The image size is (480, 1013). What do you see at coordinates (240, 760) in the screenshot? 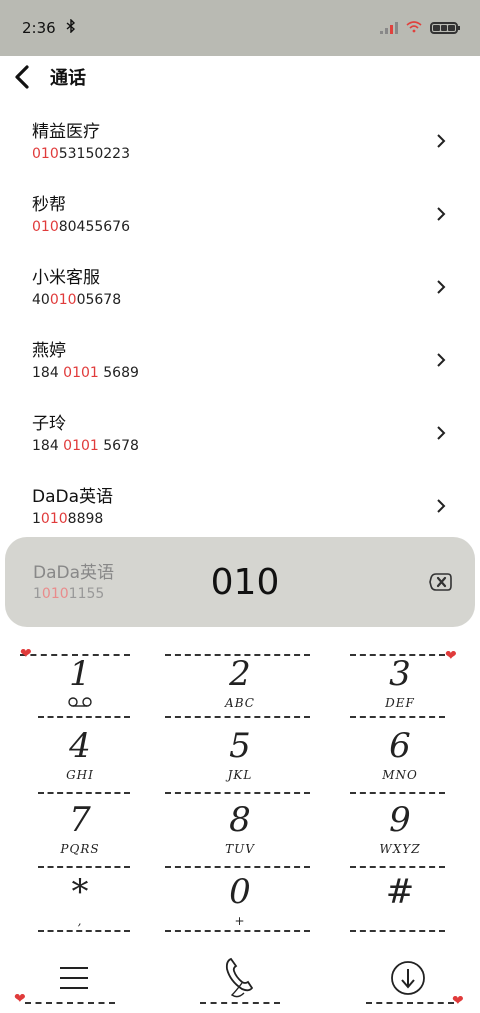
I see `key-5: 5 JKL` at bounding box center [240, 760].